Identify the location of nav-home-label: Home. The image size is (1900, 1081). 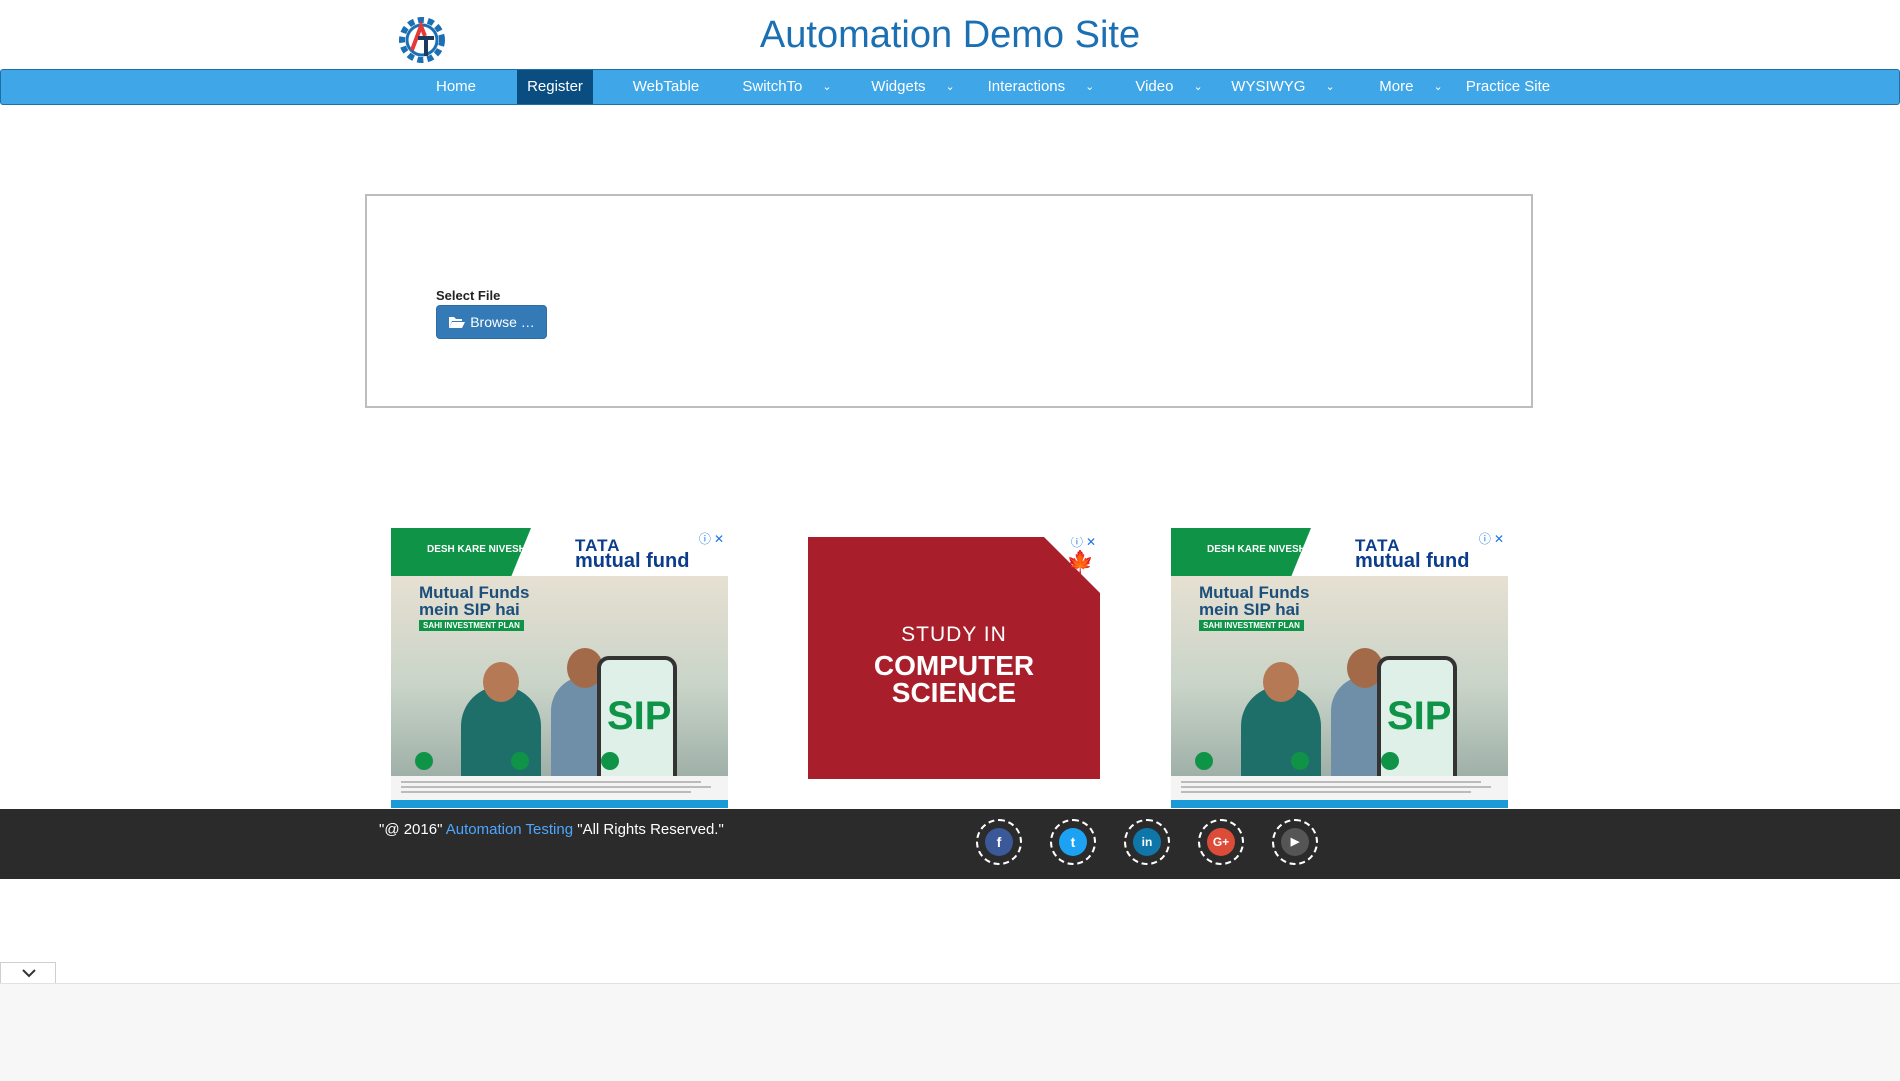
(455, 86).